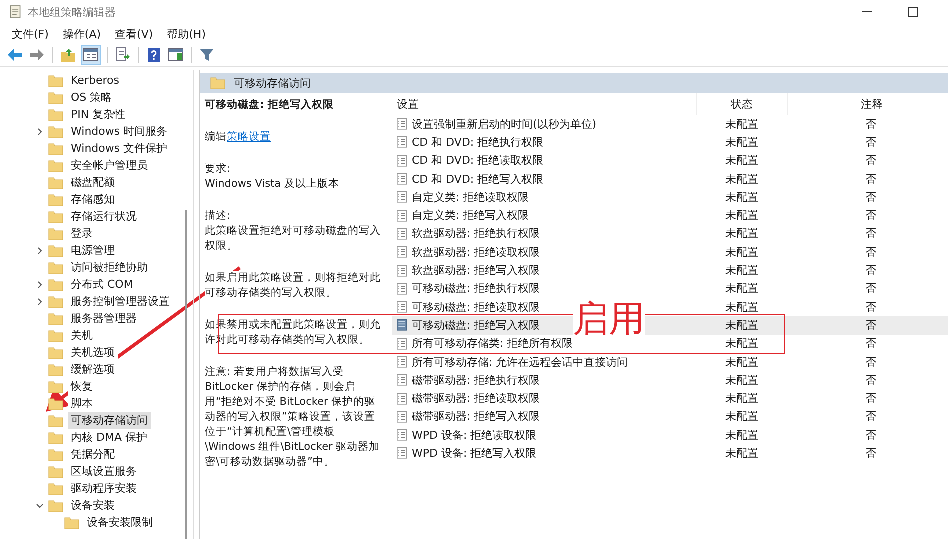 The width and height of the screenshot is (948, 539). I want to click on setting-name: 磁带驱动器: 拒绝执行权限, so click(476, 380).